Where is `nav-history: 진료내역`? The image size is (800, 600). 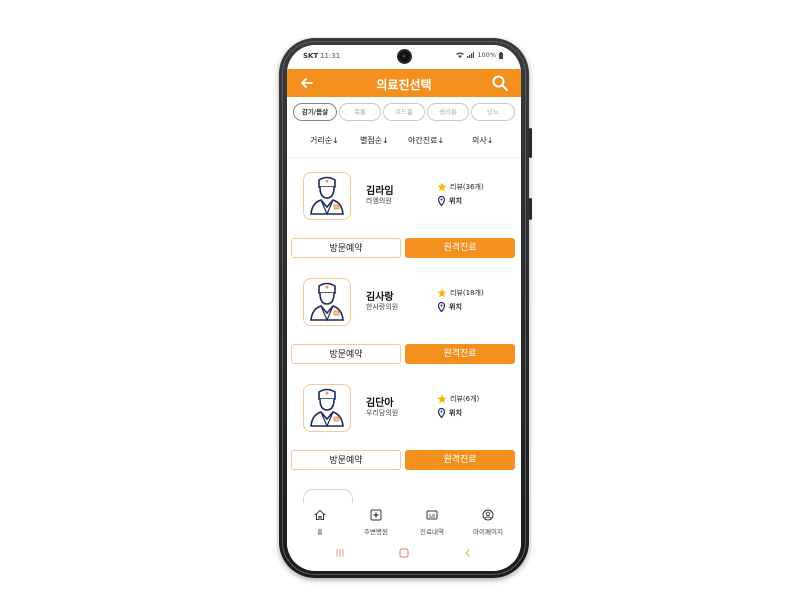 nav-history: 진료내역 is located at coordinates (432, 522).